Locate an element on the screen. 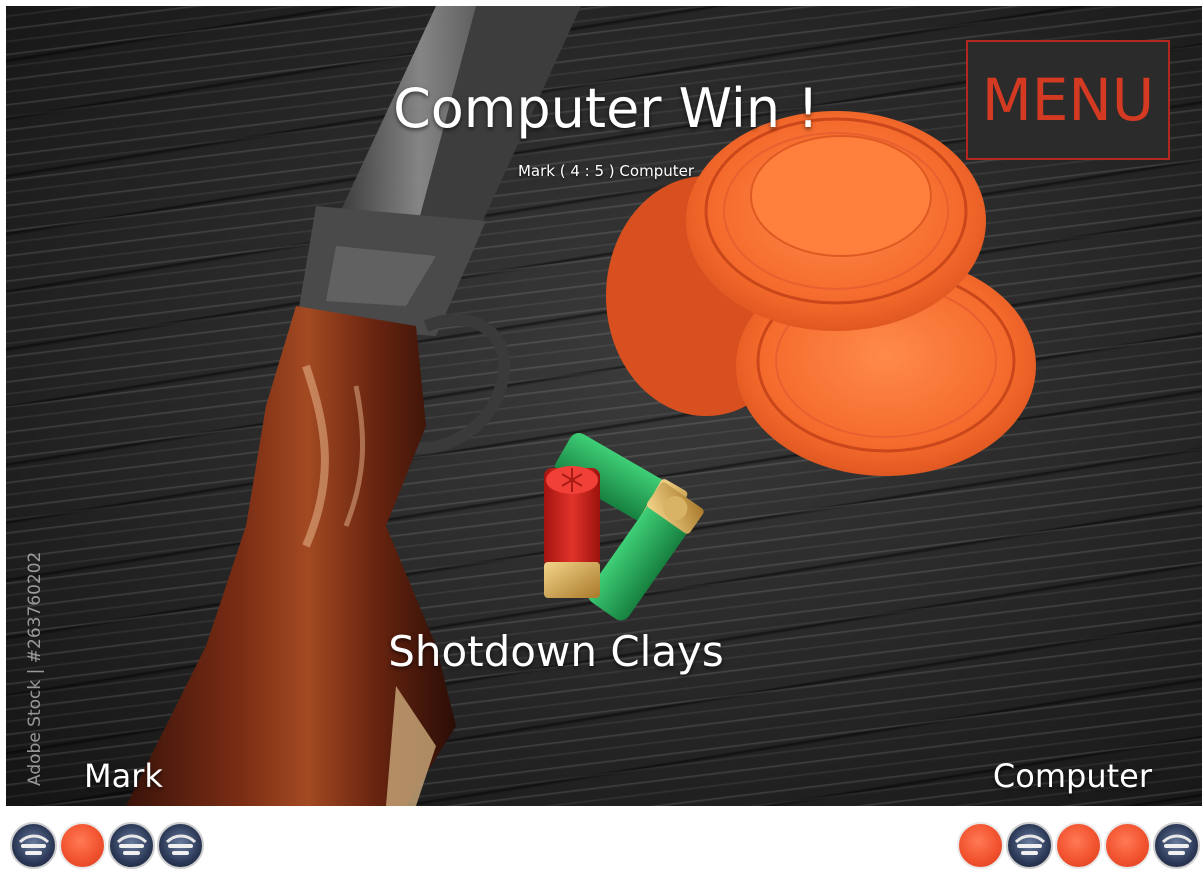 This screenshot has width=1202, height=873. player-name-right: Computer is located at coordinates (1072, 776).